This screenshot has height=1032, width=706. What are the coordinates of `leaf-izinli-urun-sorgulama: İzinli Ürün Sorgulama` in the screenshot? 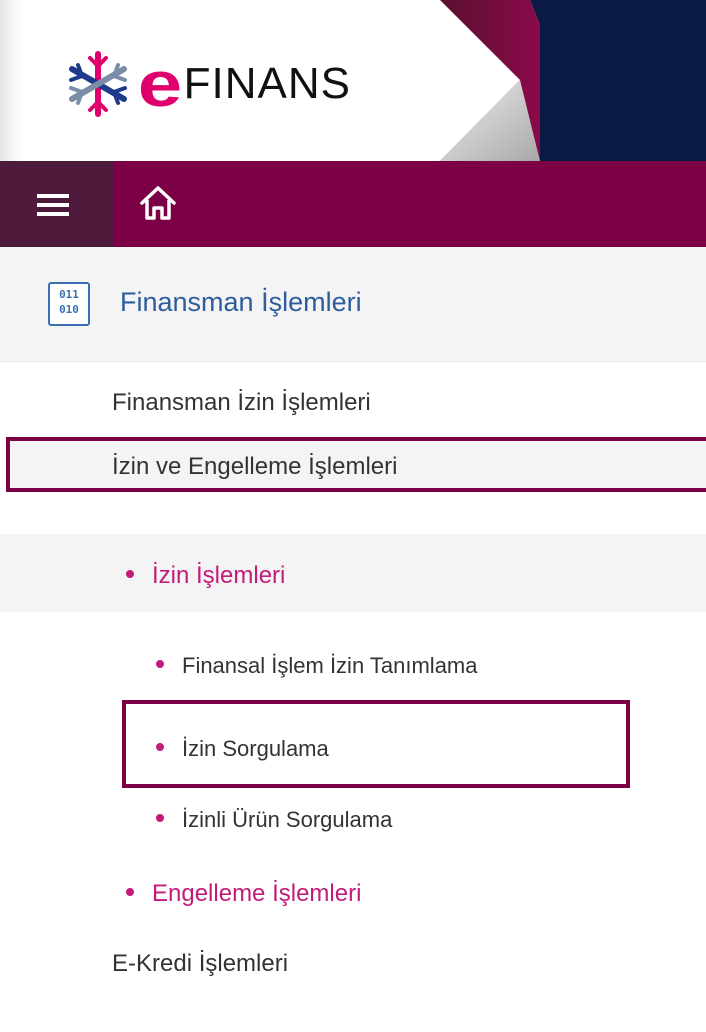 It's located at (274, 820).